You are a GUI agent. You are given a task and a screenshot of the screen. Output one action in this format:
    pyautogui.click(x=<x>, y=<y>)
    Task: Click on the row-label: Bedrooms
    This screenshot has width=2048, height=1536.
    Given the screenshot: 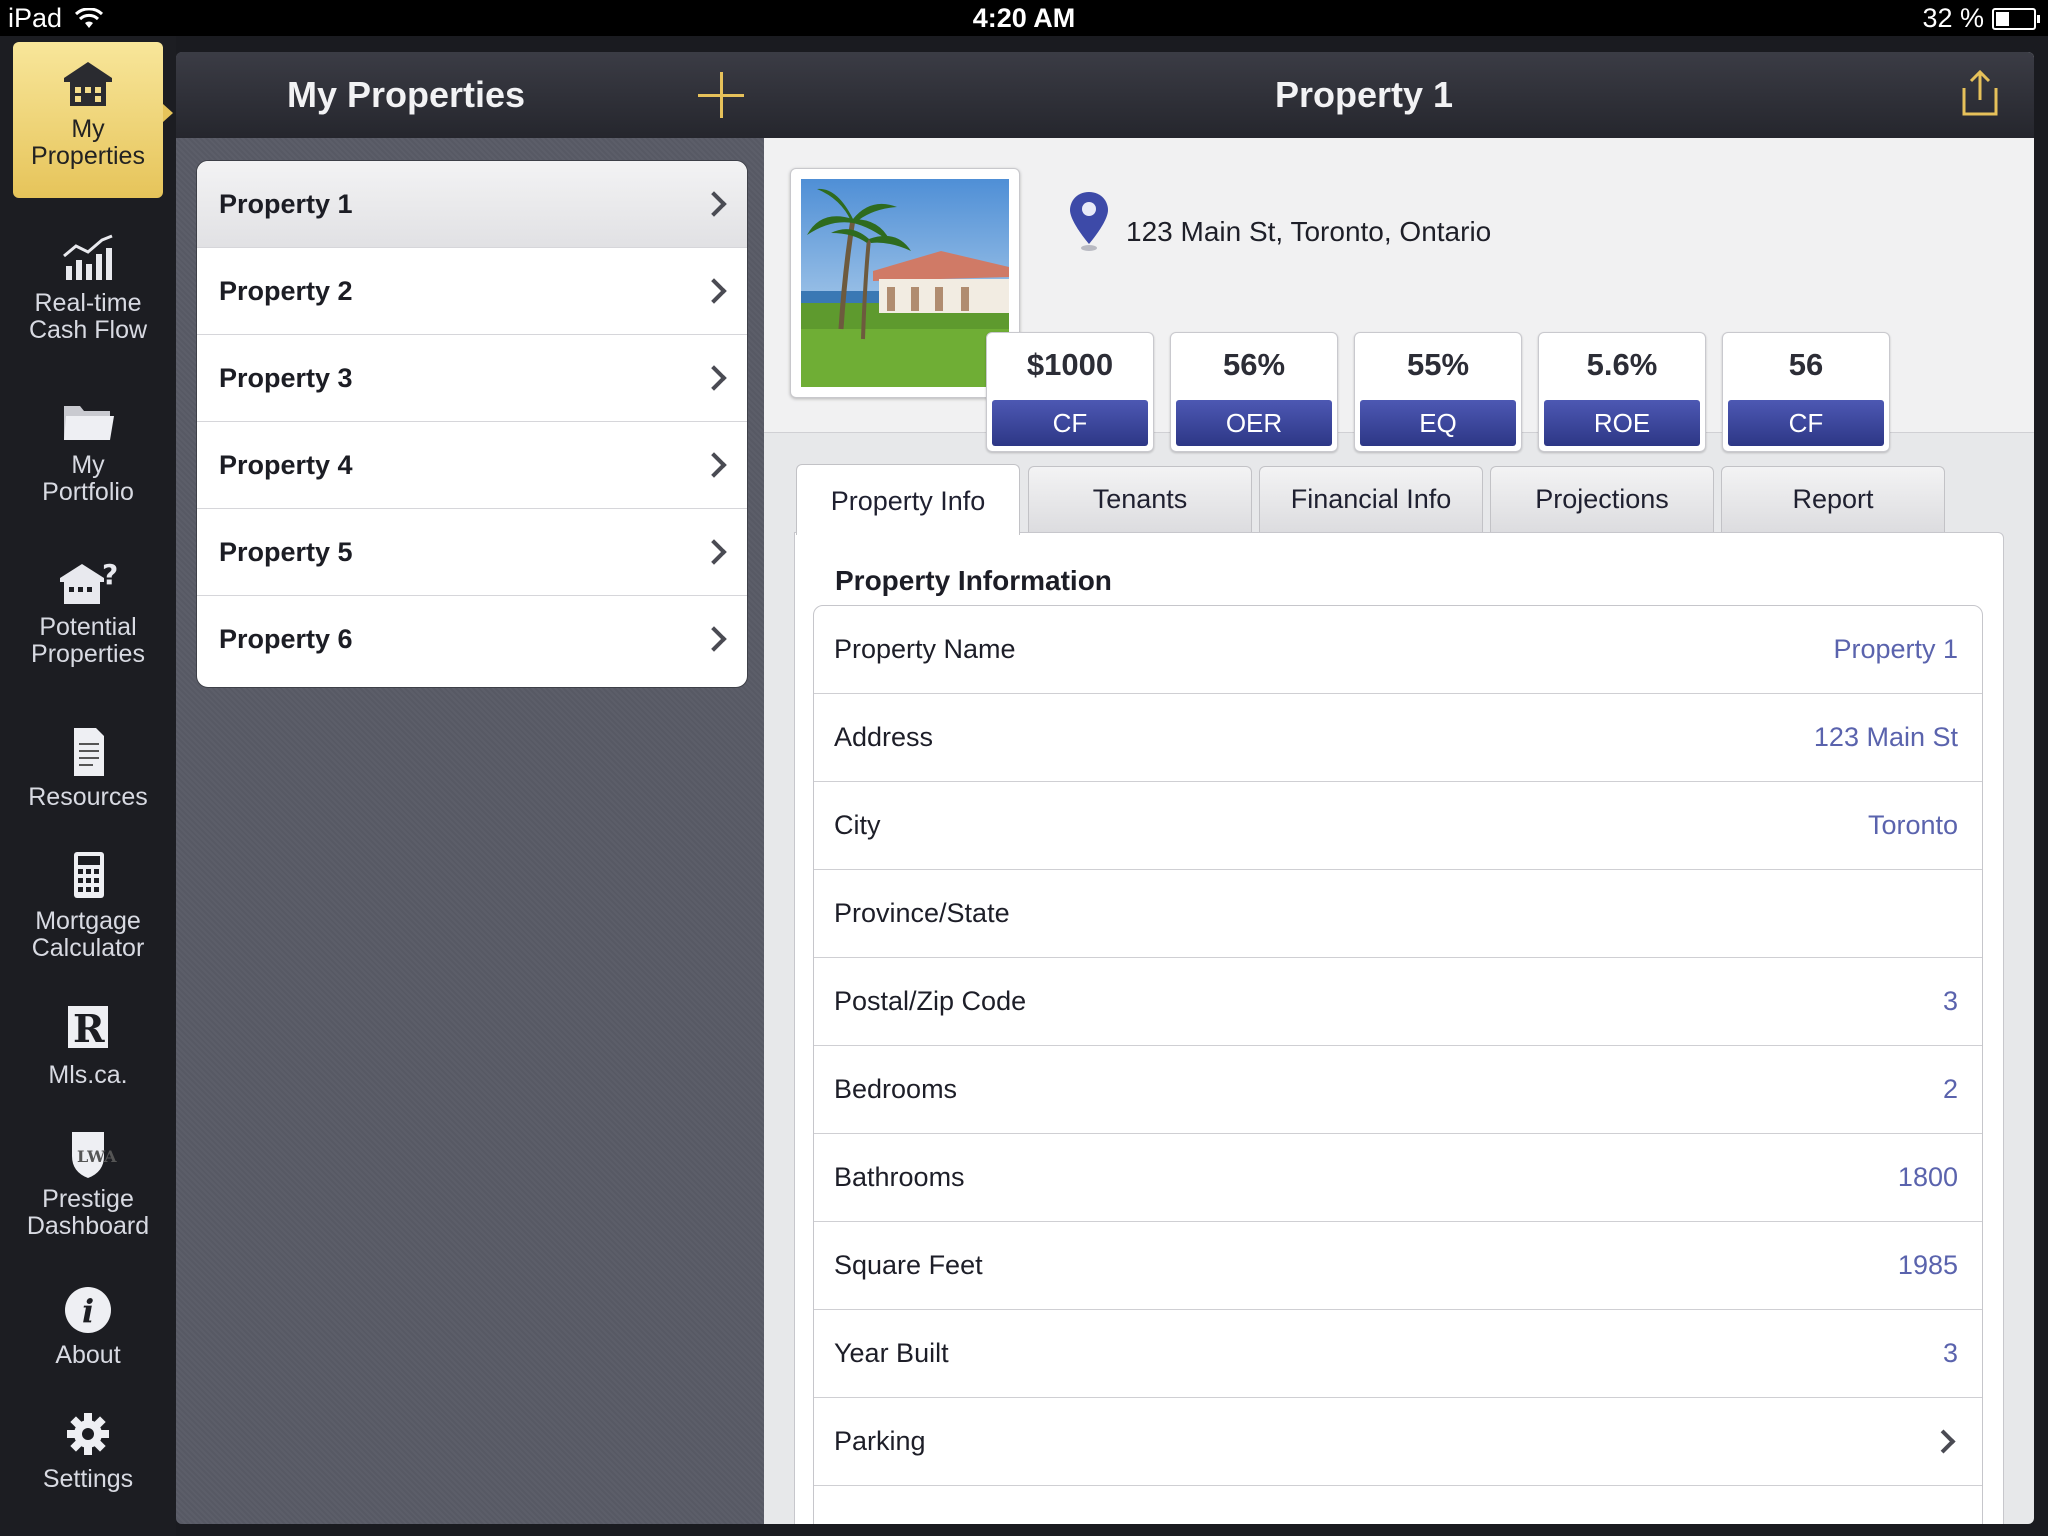 What is the action you would take?
    pyautogui.click(x=896, y=1089)
    